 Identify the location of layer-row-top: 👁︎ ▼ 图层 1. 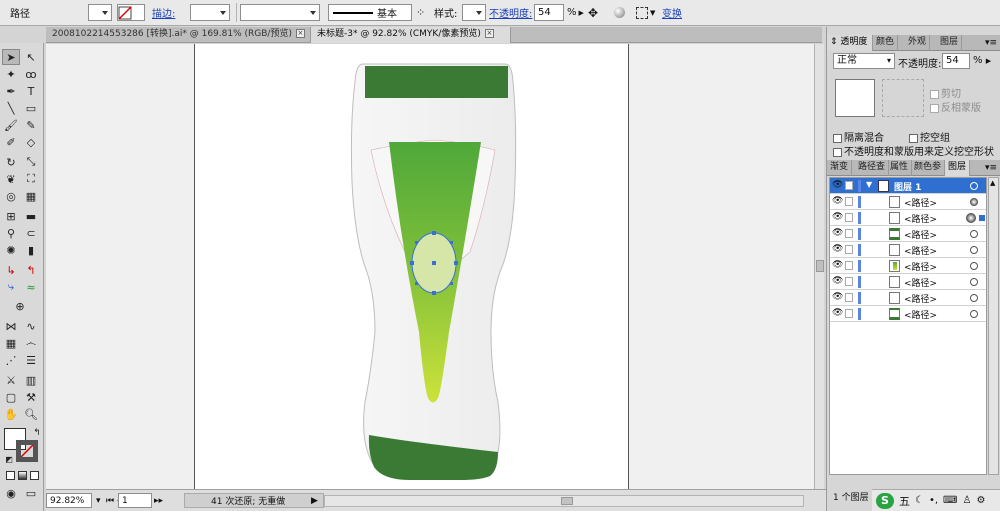
(908, 186).